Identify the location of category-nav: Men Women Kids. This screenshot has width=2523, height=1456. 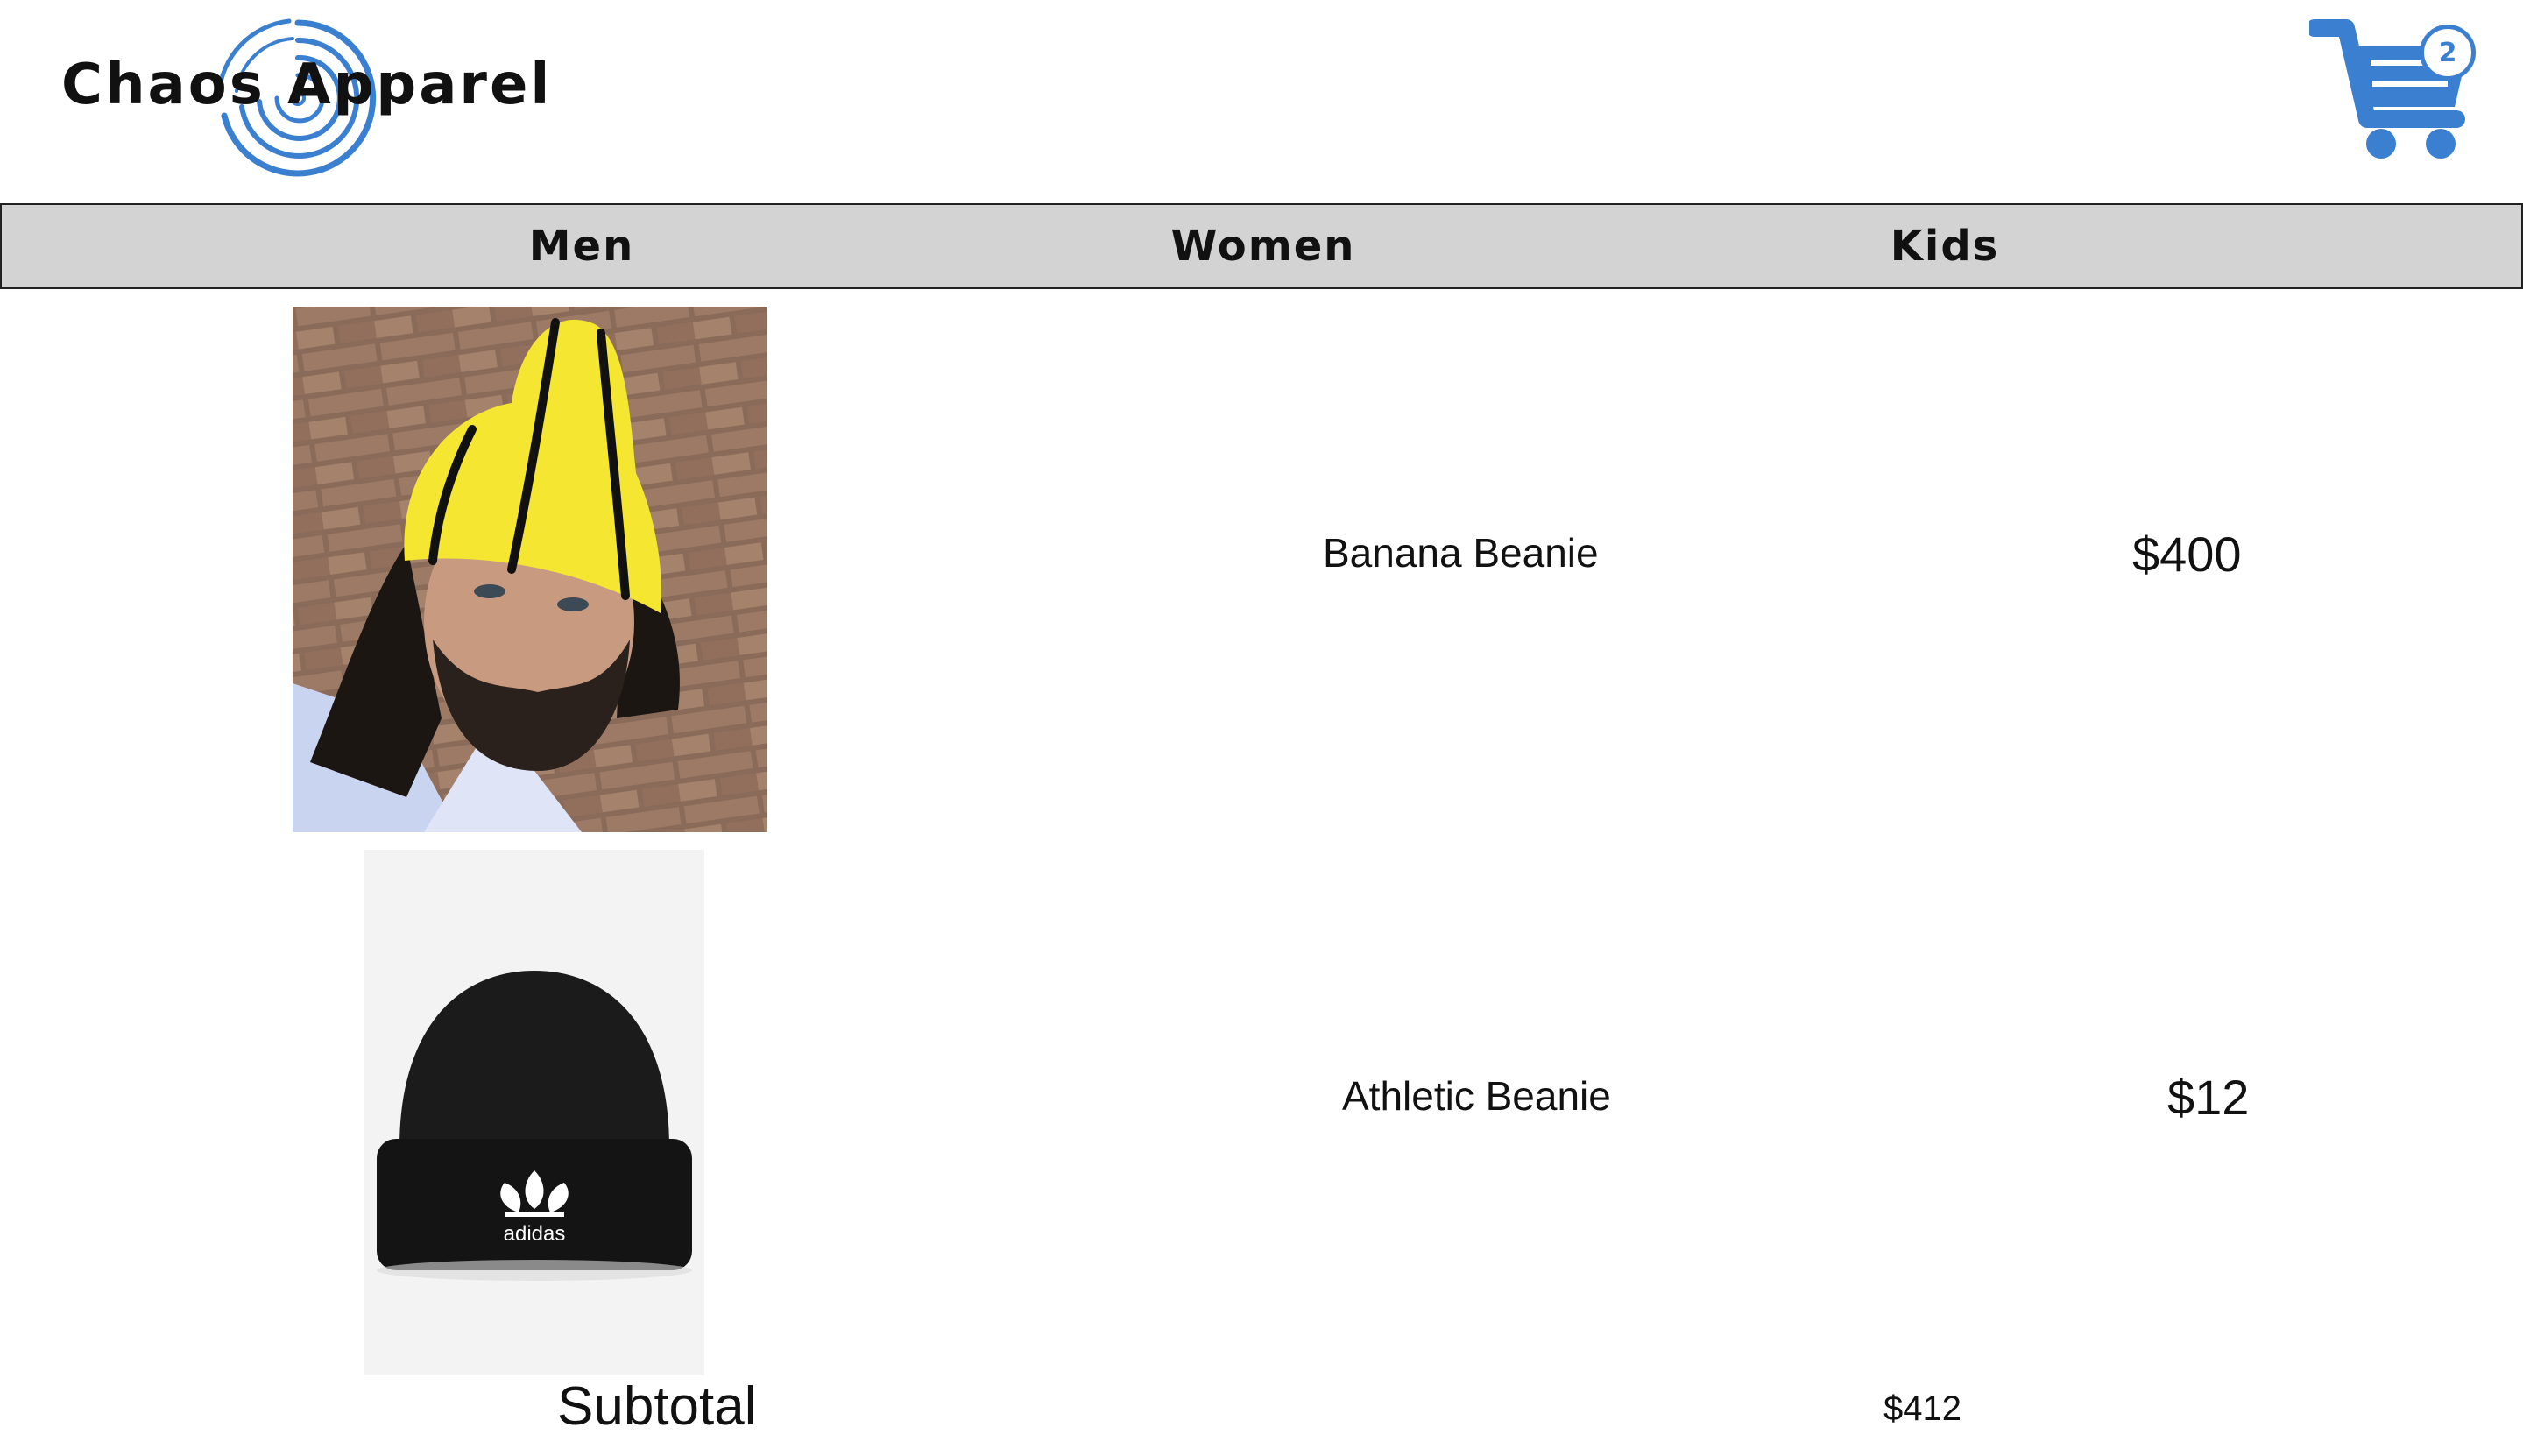
(1261, 246).